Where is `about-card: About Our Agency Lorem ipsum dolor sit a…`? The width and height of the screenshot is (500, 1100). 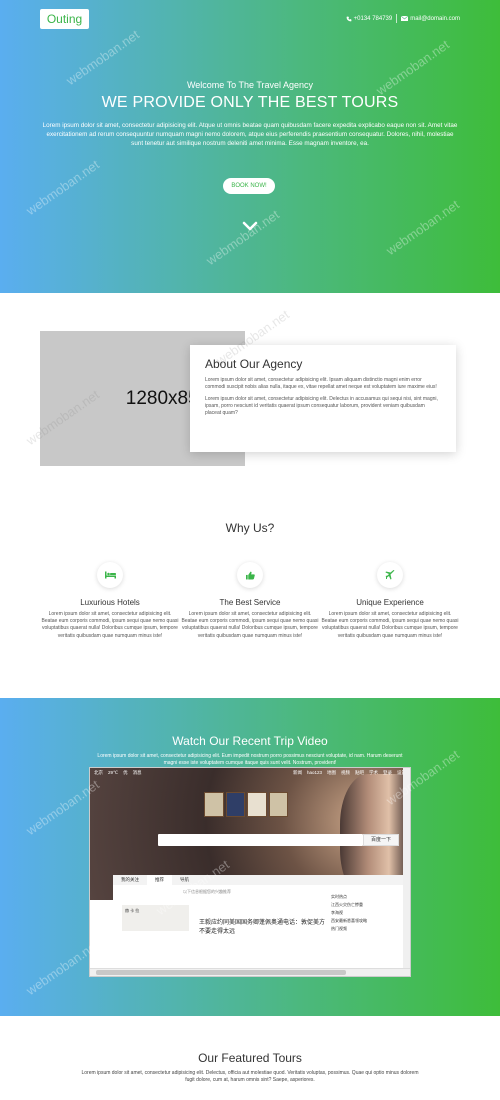 about-card: About Our Agency Lorem ipsum dolor sit a… is located at coordinates (323, 398).